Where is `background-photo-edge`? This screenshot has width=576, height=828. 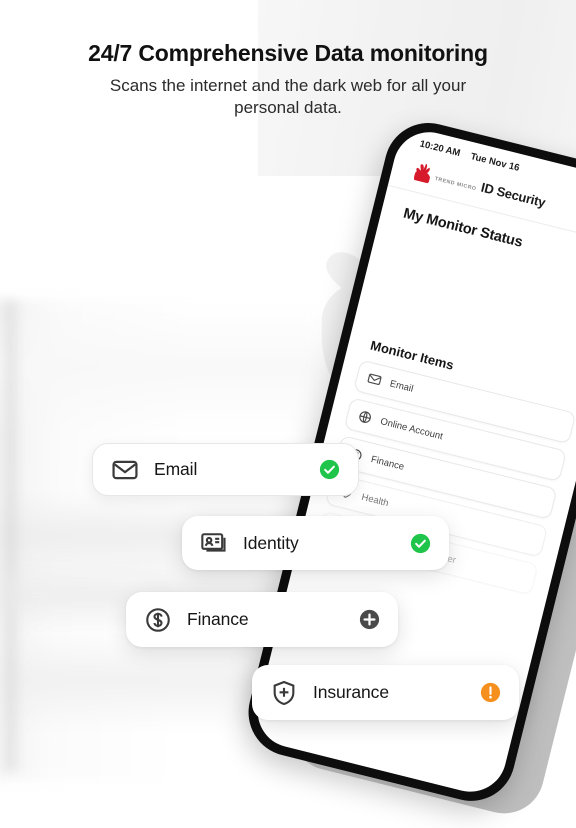 background-photo-edge is located at coordinates (14, 535).